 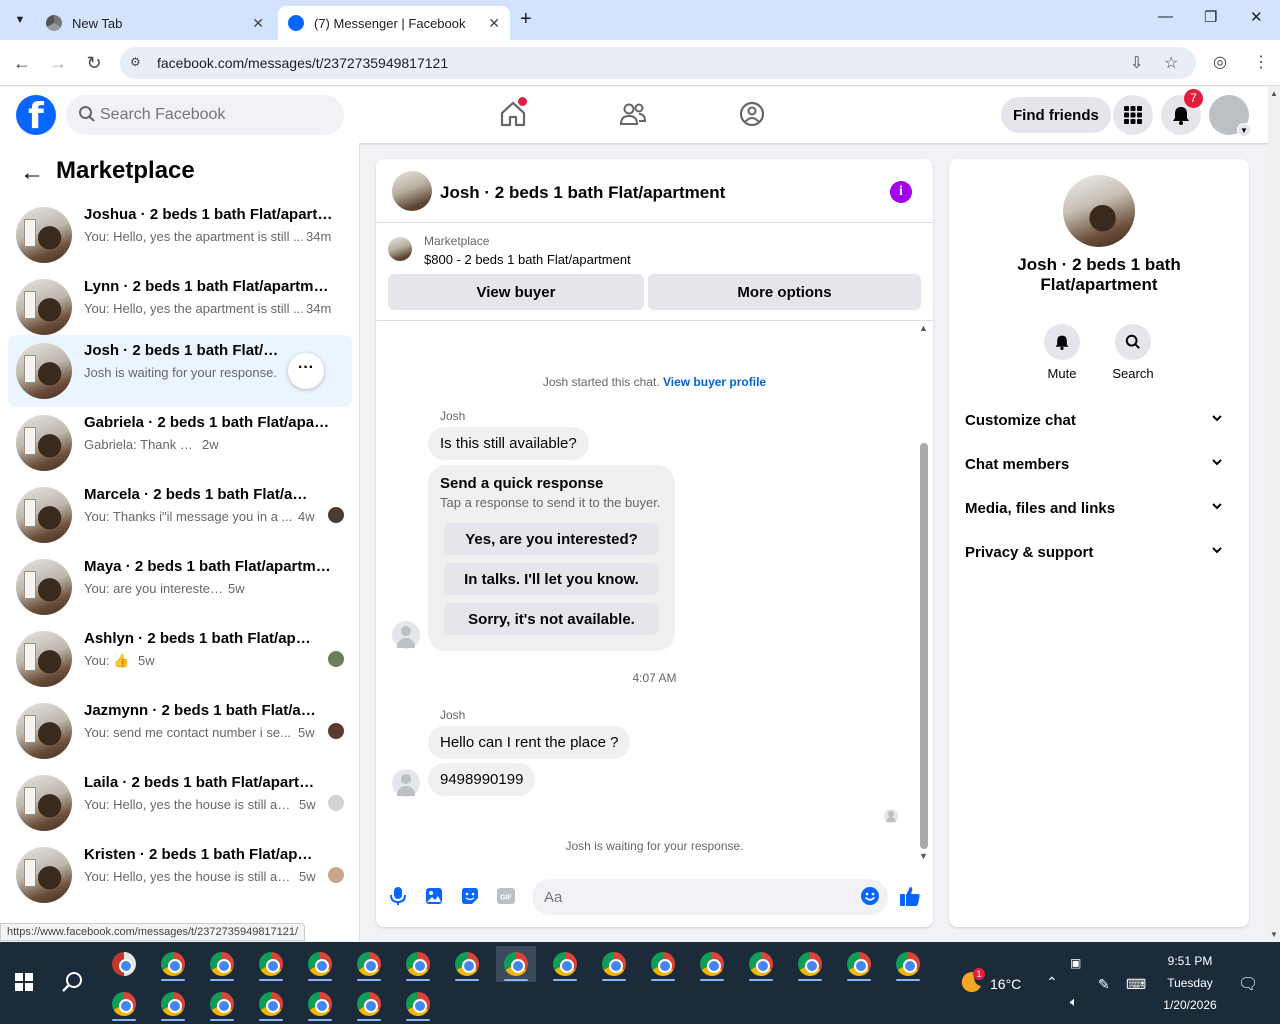 What do you see at coordinates (870, 896) in the screenshot?
I see `emoji-icon` at bounding box center [870, 896].